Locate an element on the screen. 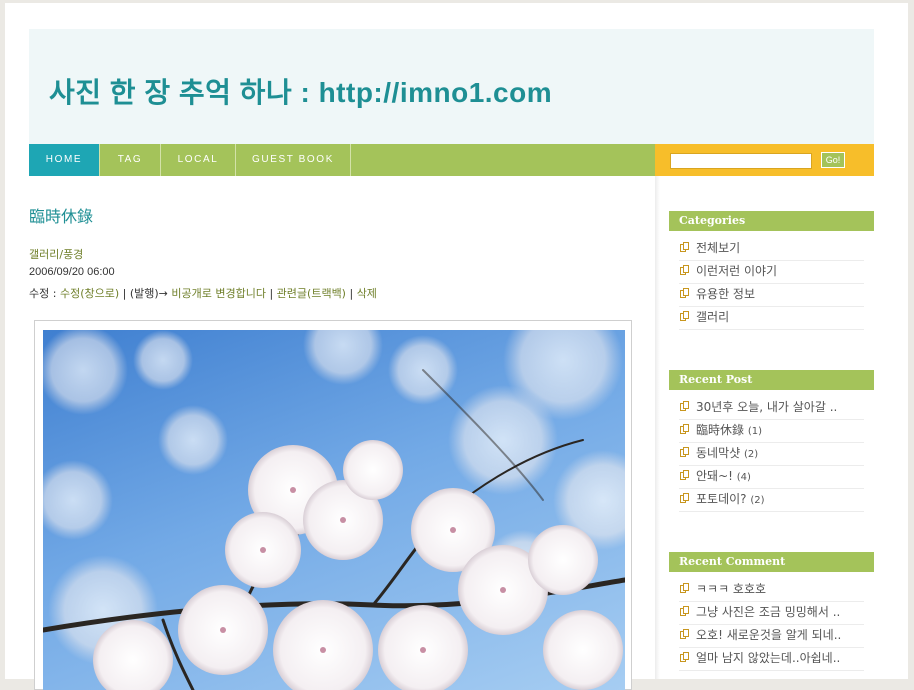 This screenshot has width=914, height=690. recent-post-item: 동네막샷 (2) is located at coordinates (771, 454).